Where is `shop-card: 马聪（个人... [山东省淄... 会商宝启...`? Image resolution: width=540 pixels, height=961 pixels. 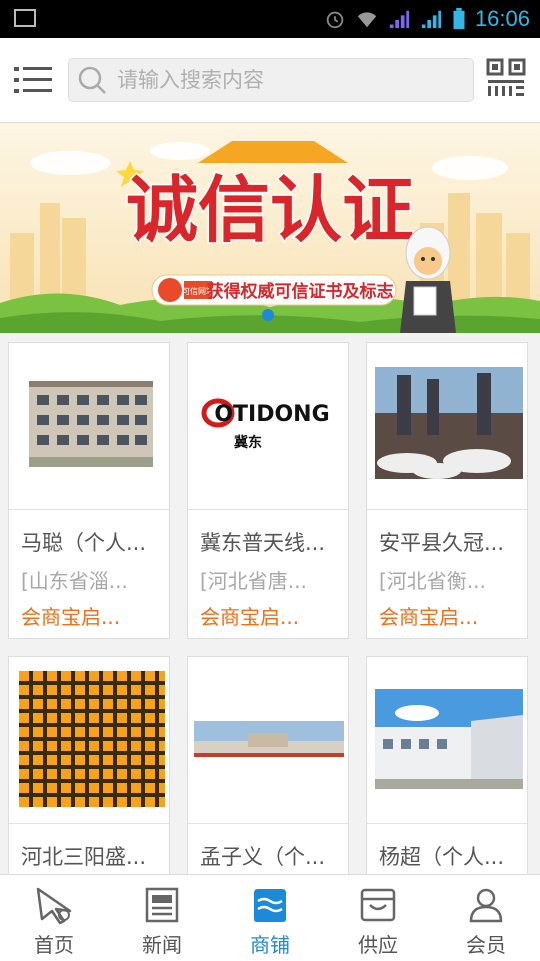
shop-card: 马聪（个人... [山东省淄... 会商宝启... is located at coordinates (89, 490).